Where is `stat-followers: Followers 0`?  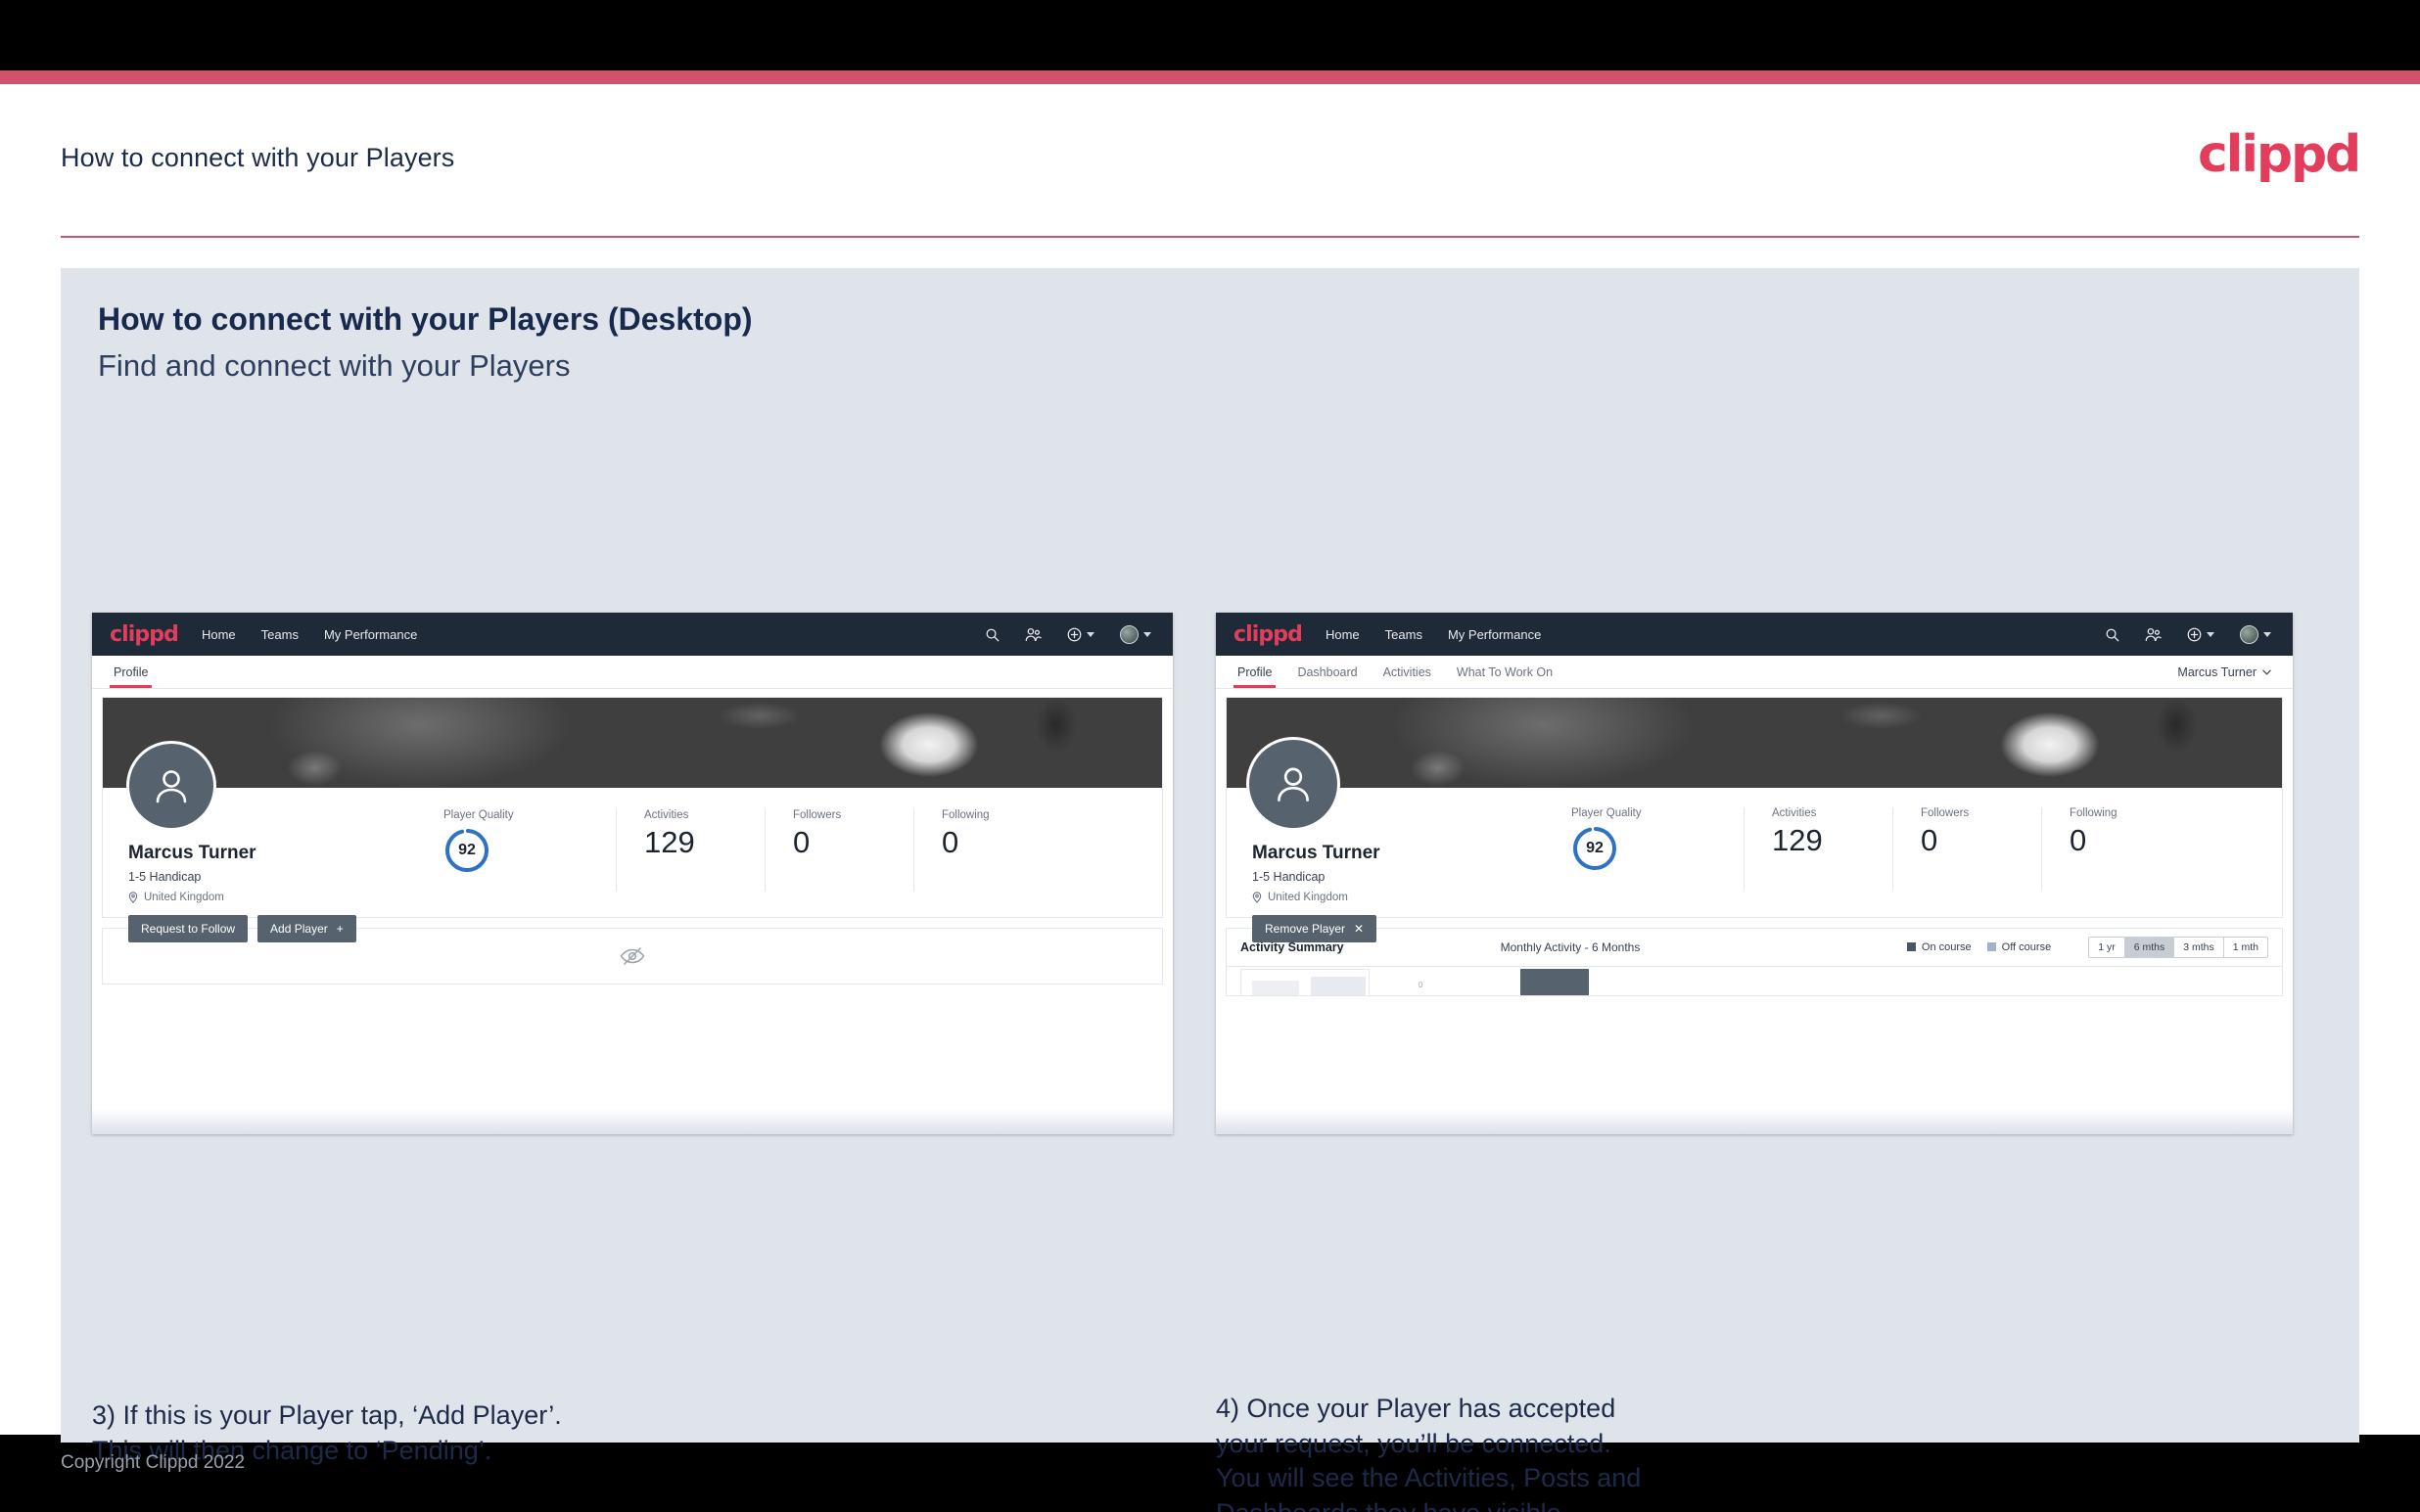 stat-followers: Followers 0 is located at coordinates (1966, 848).